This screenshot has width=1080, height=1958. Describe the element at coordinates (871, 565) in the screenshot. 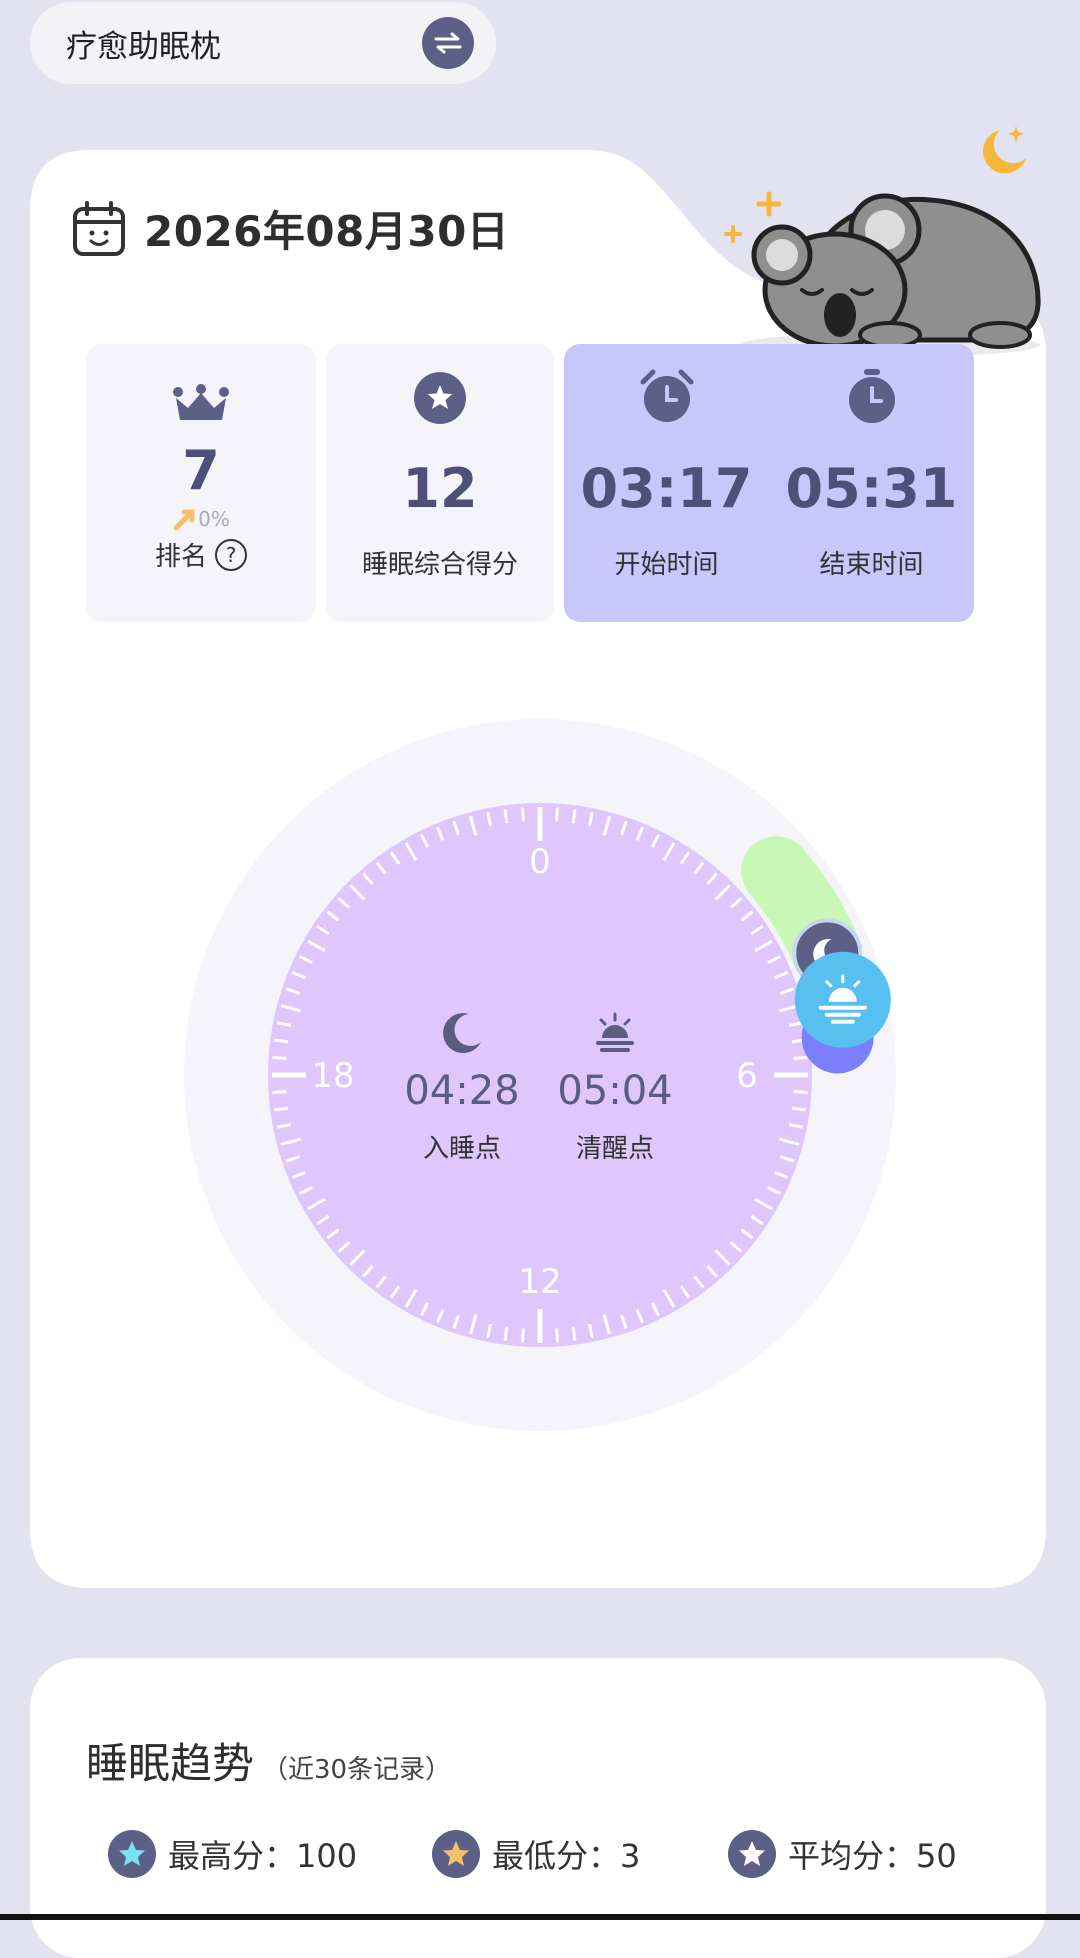

I see `end-time-label: 结束时间` at that location.